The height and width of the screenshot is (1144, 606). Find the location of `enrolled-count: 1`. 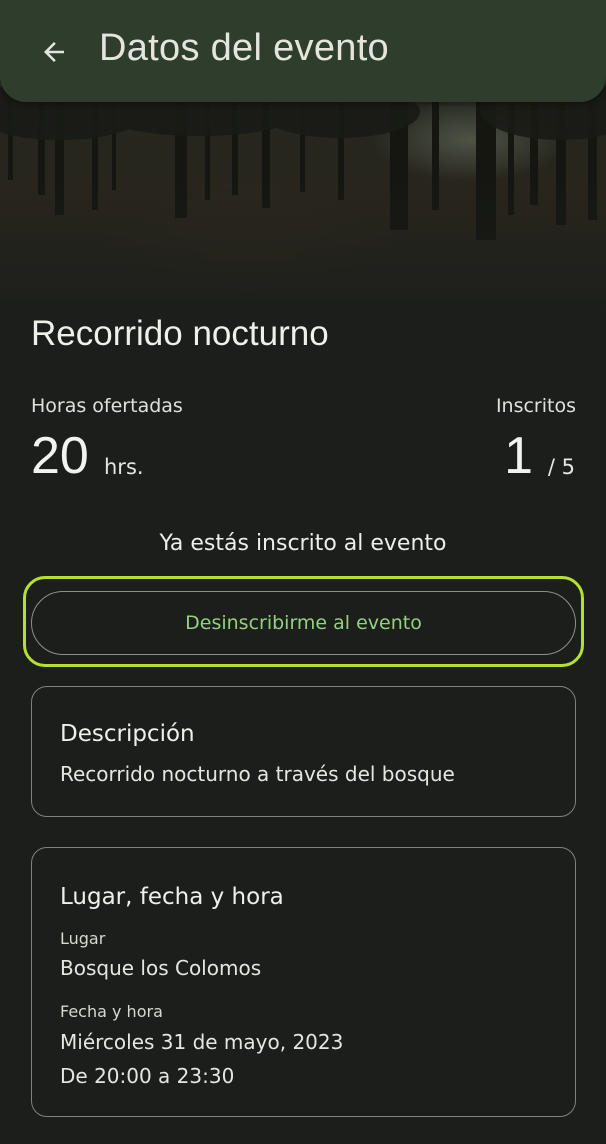

enrolled-count: 1 is located at coordinates (518, 456).